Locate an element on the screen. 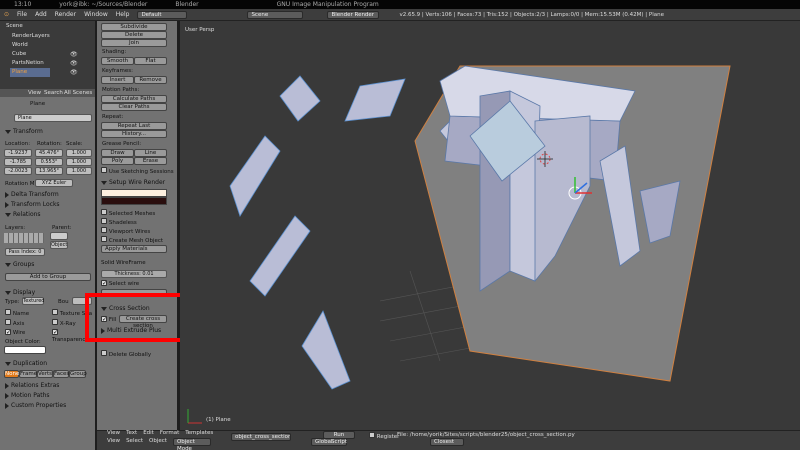 The height and width of the screenshot is (450, 800). tab-all-scenes: All Scenes is located at coordinates (78, 93).